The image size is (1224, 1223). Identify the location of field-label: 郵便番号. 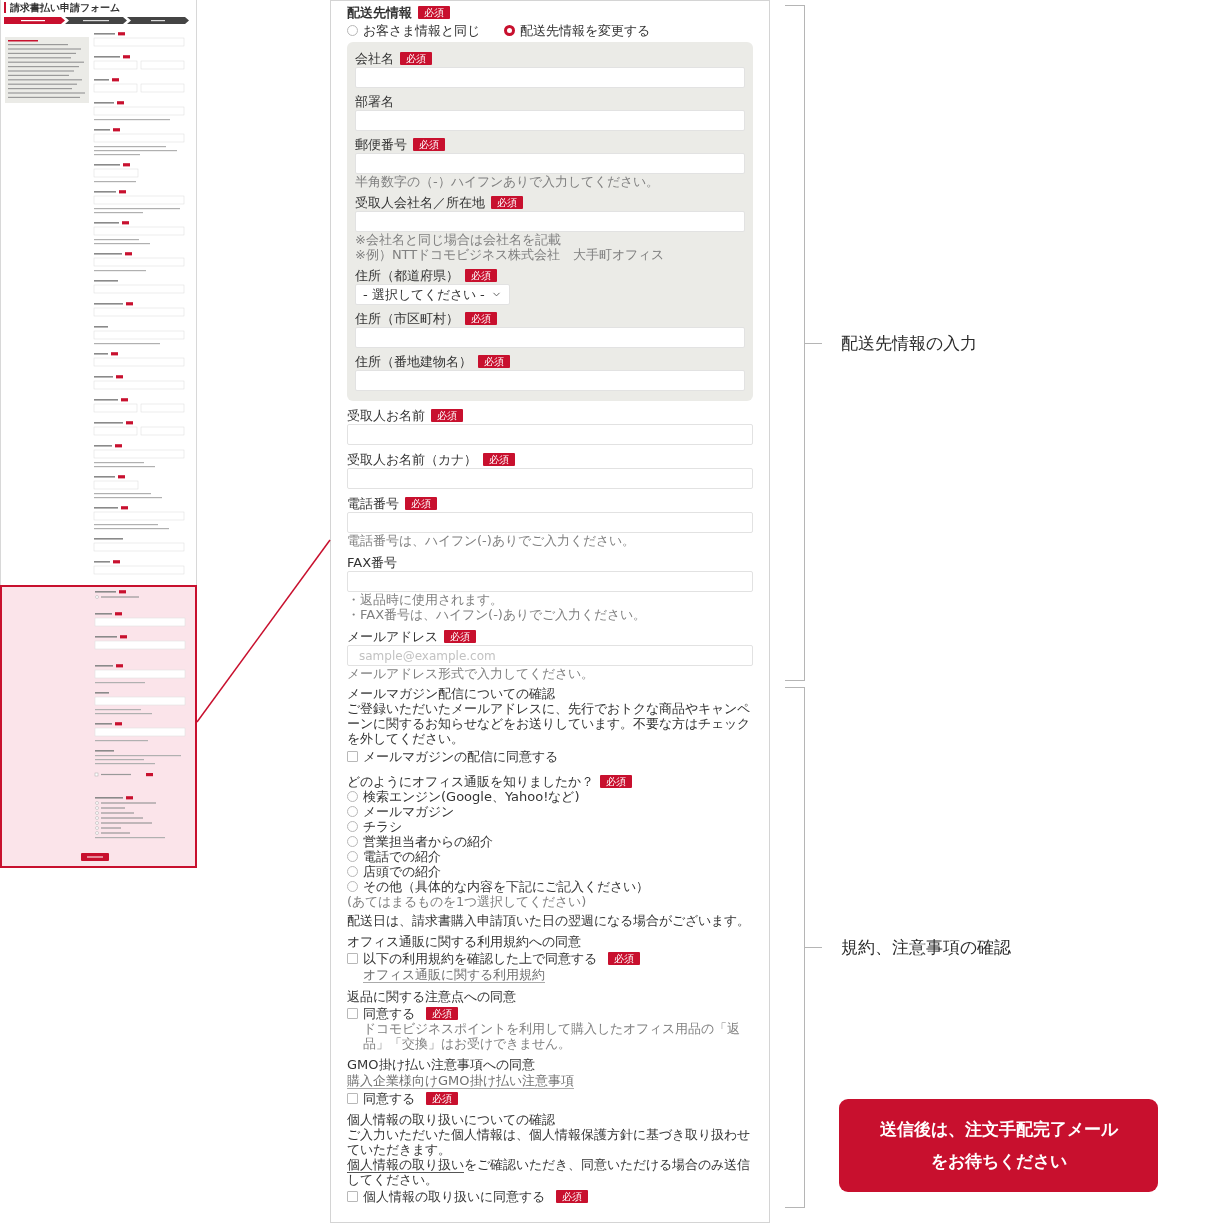
(381, 144).